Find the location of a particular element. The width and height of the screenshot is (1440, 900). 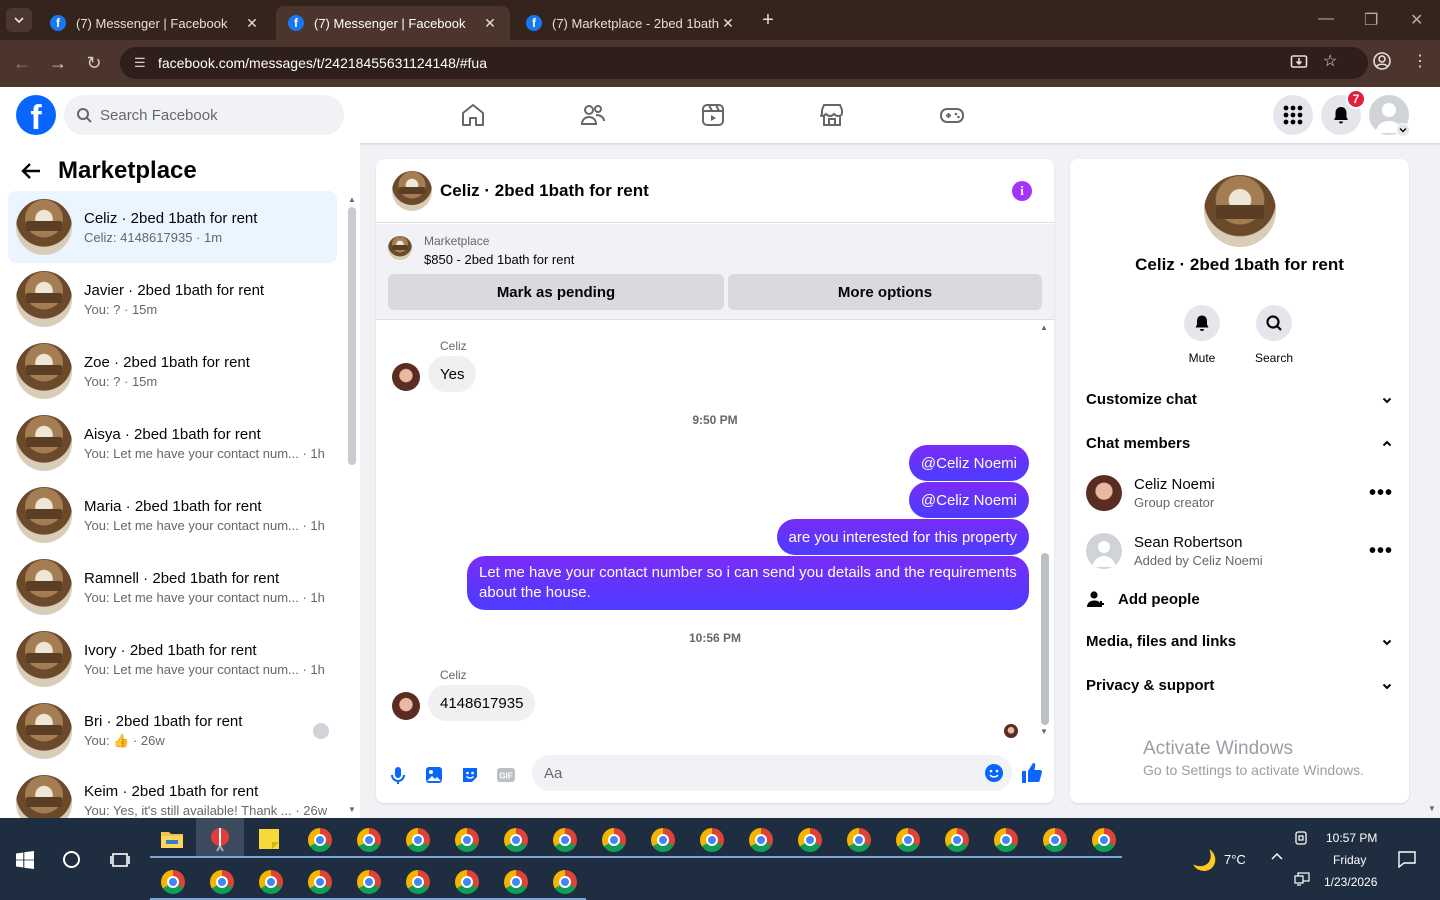

chat-members-section: Chat members is located at coordinates (1239, 443).